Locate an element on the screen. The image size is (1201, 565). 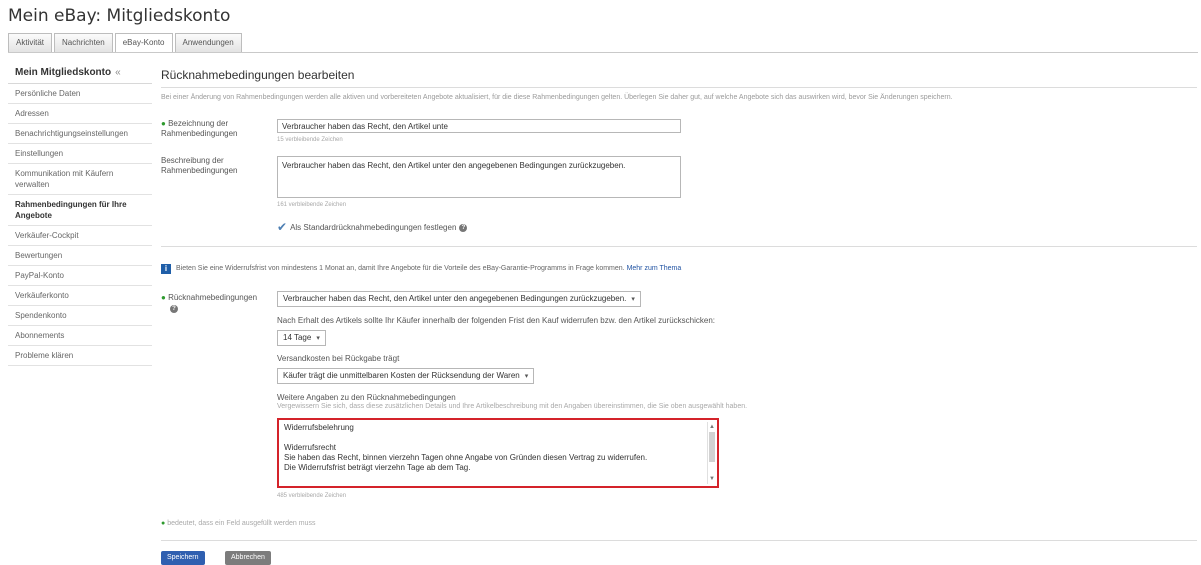
section-title: Rücknahmebedingungen bearbeiten is located at coordinates (258, 75).